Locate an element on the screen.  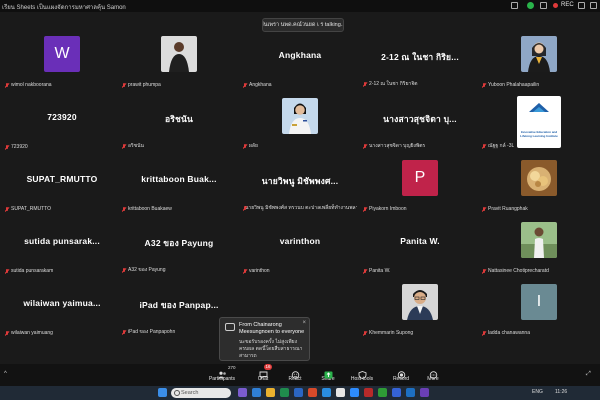
participant-tile: wilaiwan yaimua... wilaiwan yaimuang is located at coordinates (62, 310).